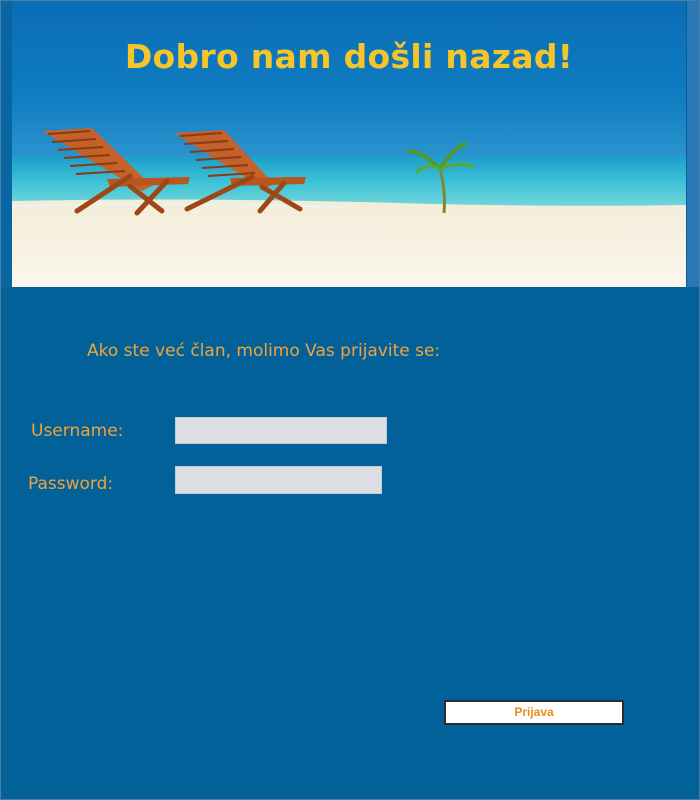 This screenshot has width=700, height=800. What do you see at coordinates (278, 480) in the screenshot?
I see `password-input` at bounding box center [278, 480].